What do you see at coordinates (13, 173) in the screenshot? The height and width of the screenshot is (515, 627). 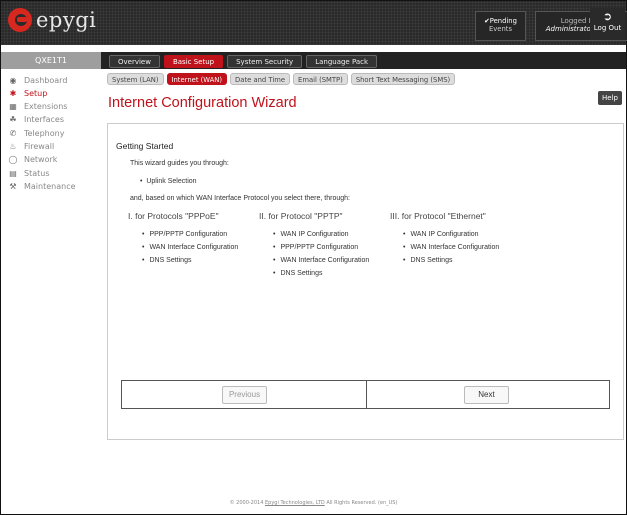 I see `bar-chart-icon: ▤` at bounding box center [13, 173].